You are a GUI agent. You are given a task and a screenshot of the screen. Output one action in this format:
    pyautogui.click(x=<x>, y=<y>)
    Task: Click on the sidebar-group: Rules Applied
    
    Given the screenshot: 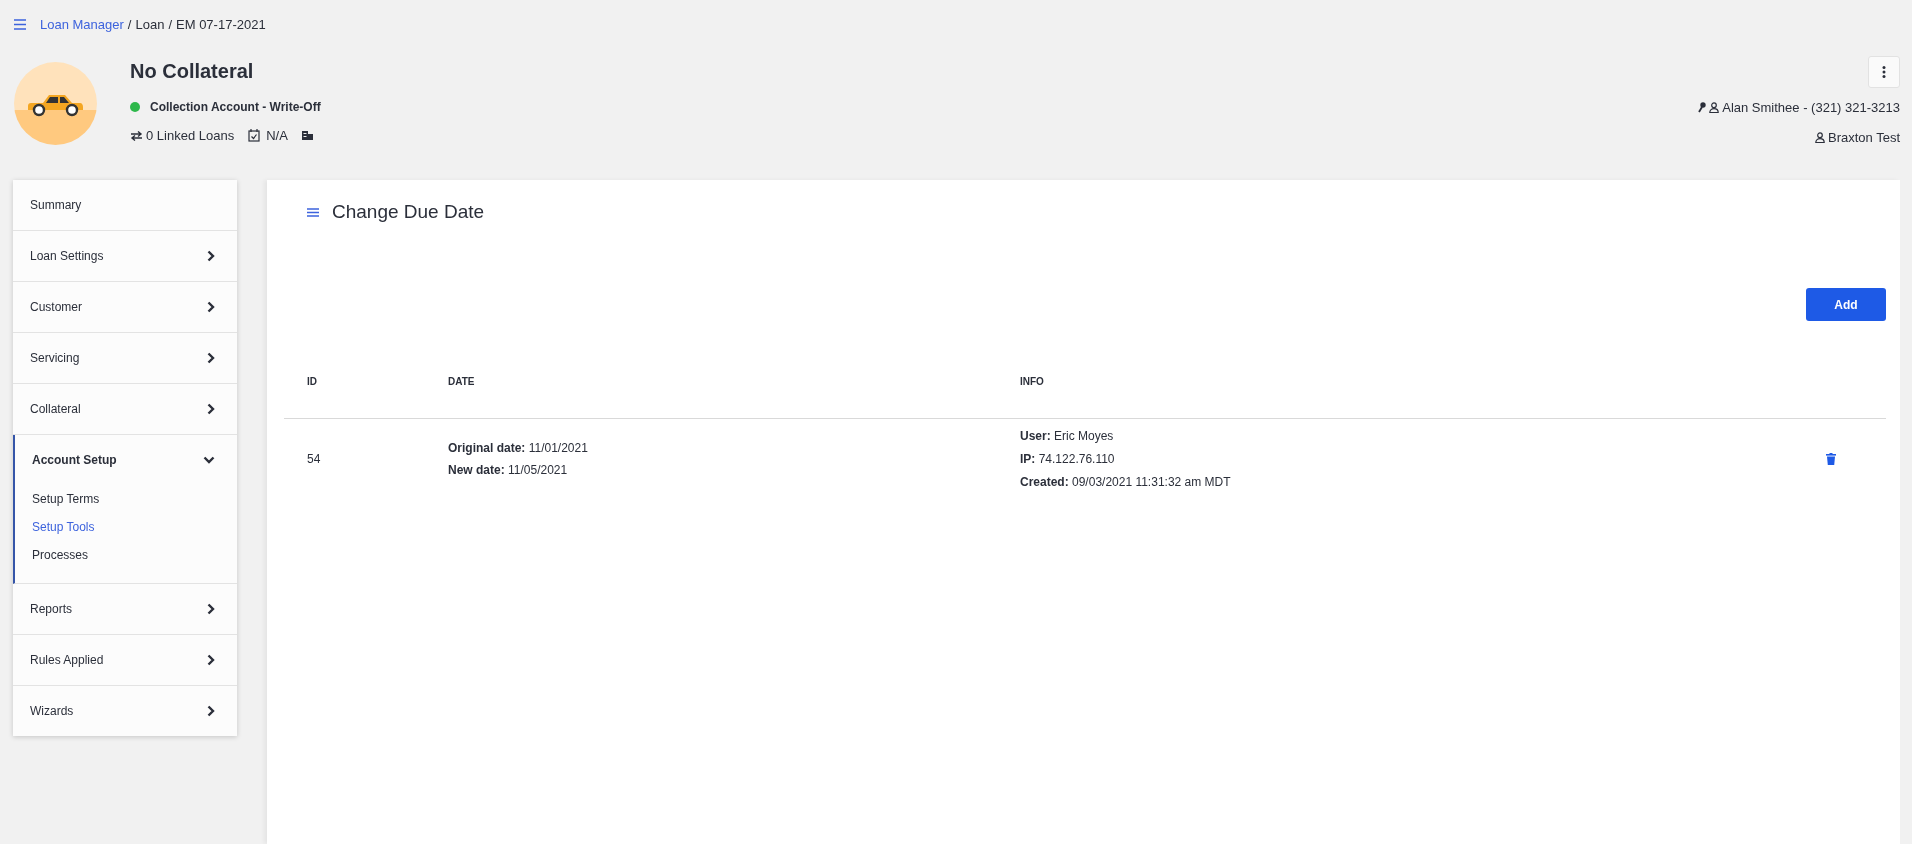 What is the action you would take?
    pyautogui.click(x=125, y=660)
    